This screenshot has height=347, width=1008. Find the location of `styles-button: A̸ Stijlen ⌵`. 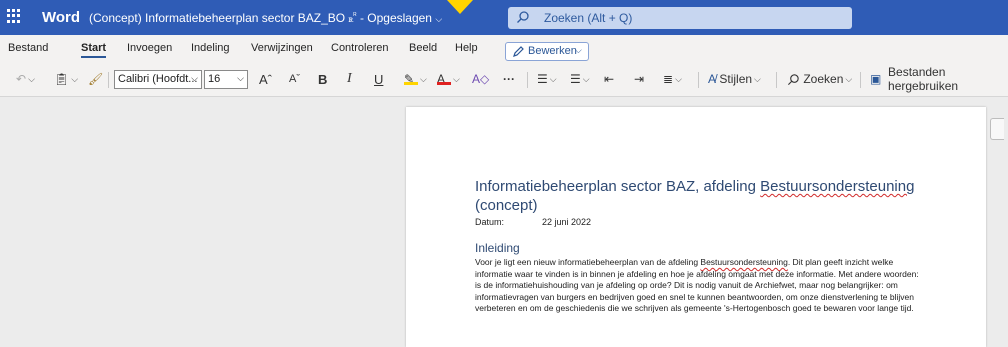

styles-button: A̸ Stijlen ⌵ is located at coordinates (734, 79).